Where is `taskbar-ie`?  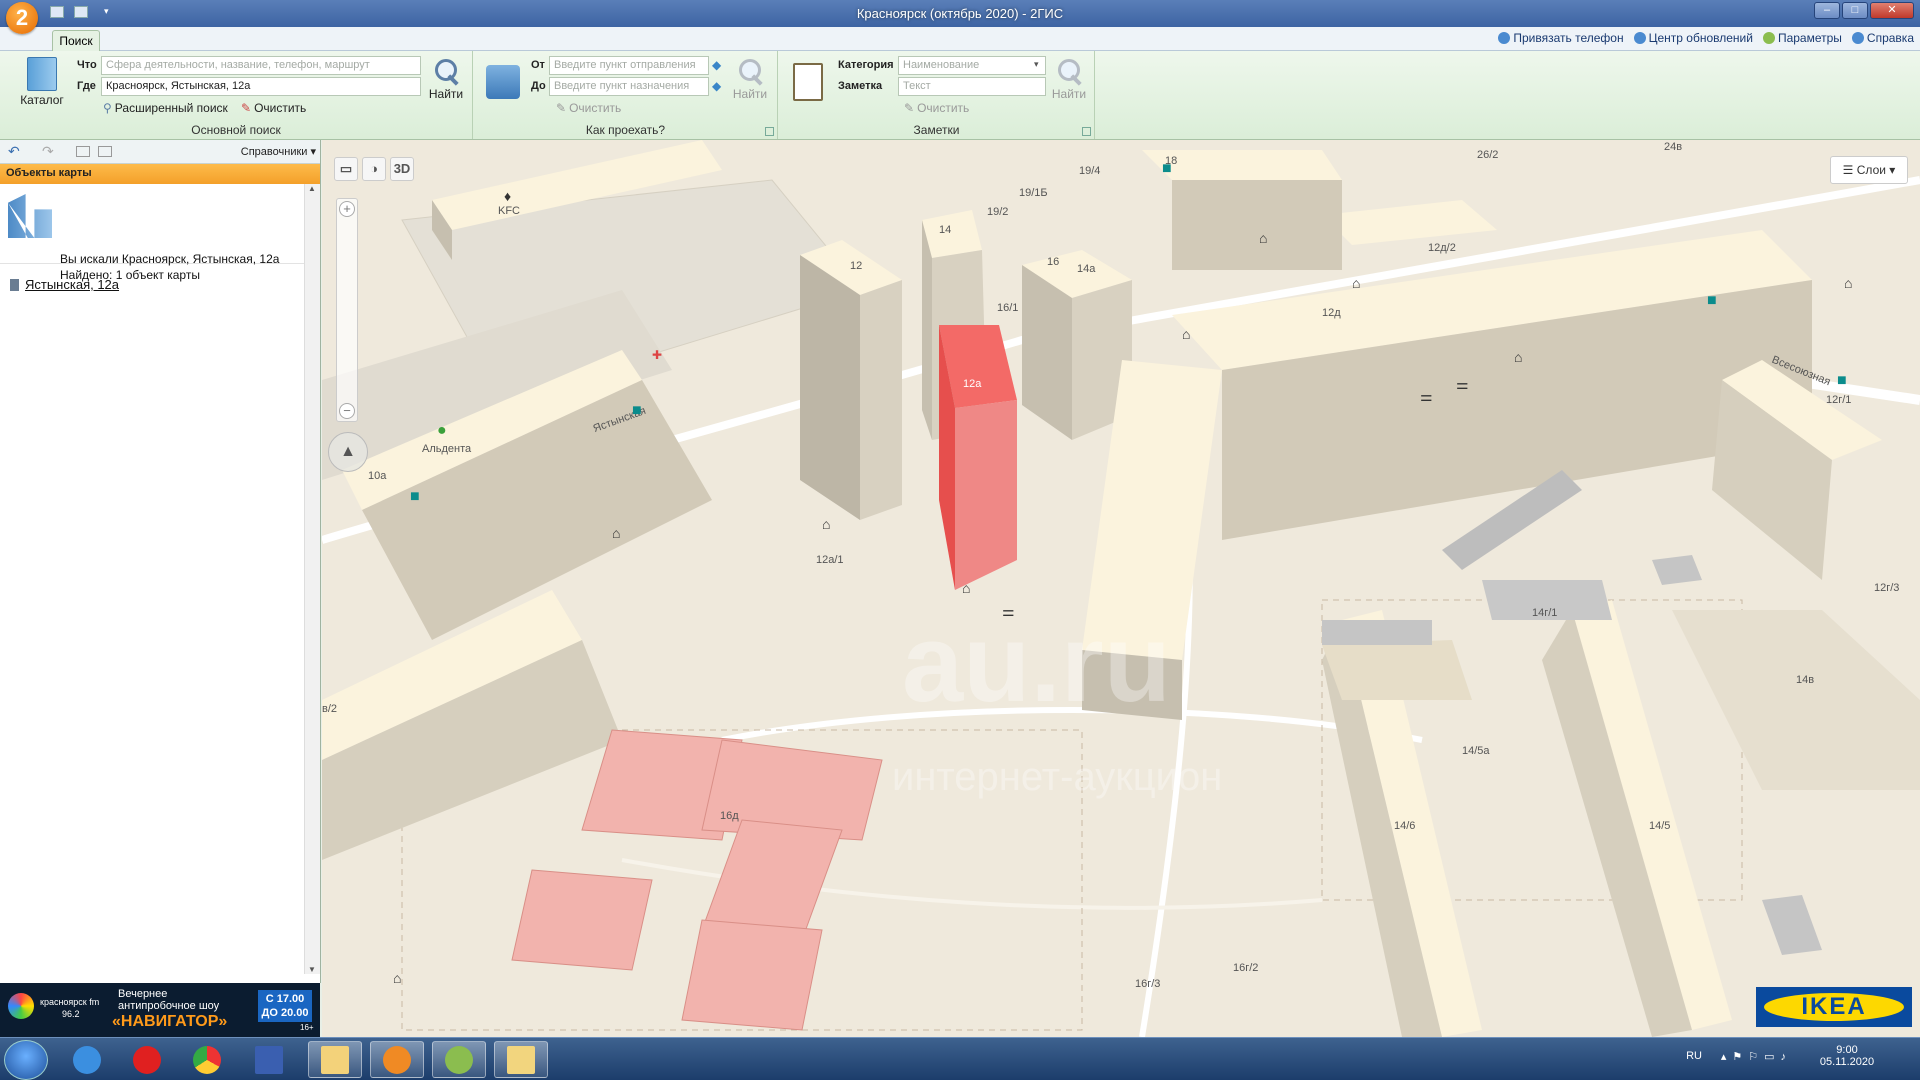
taskbar-ie is located at coordinates (87, 1059).